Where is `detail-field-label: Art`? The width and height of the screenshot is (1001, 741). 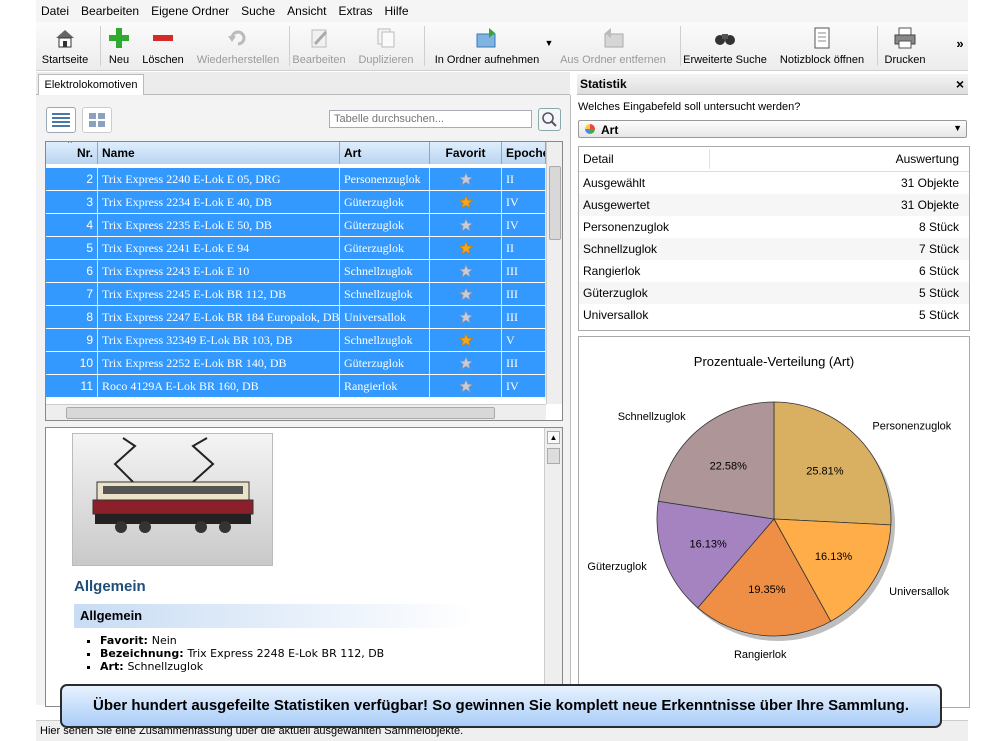 detail-field-label: Art is located at coordinates (110, 666).